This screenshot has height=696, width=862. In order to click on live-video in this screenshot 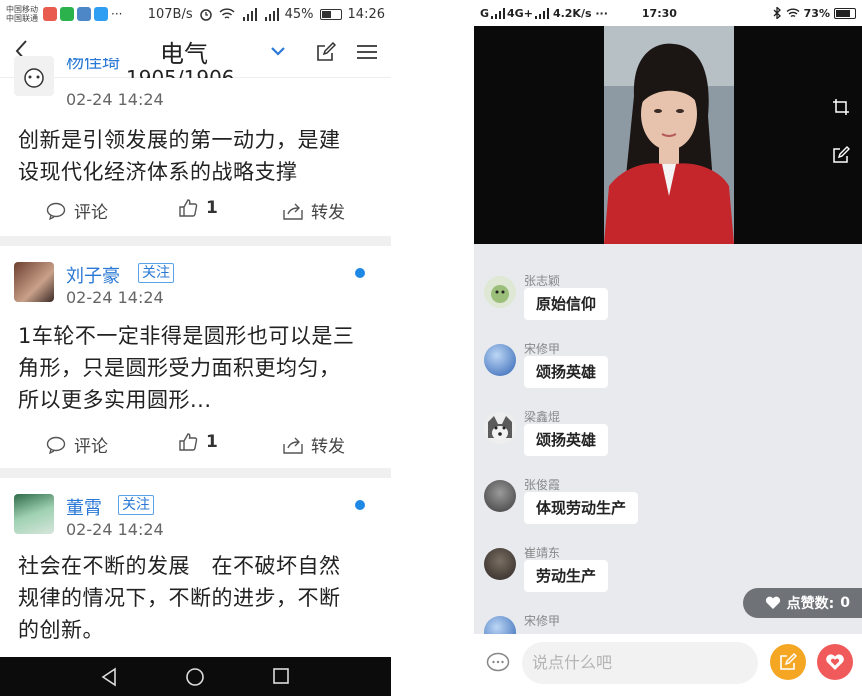, I will do `click(668, 135)`.